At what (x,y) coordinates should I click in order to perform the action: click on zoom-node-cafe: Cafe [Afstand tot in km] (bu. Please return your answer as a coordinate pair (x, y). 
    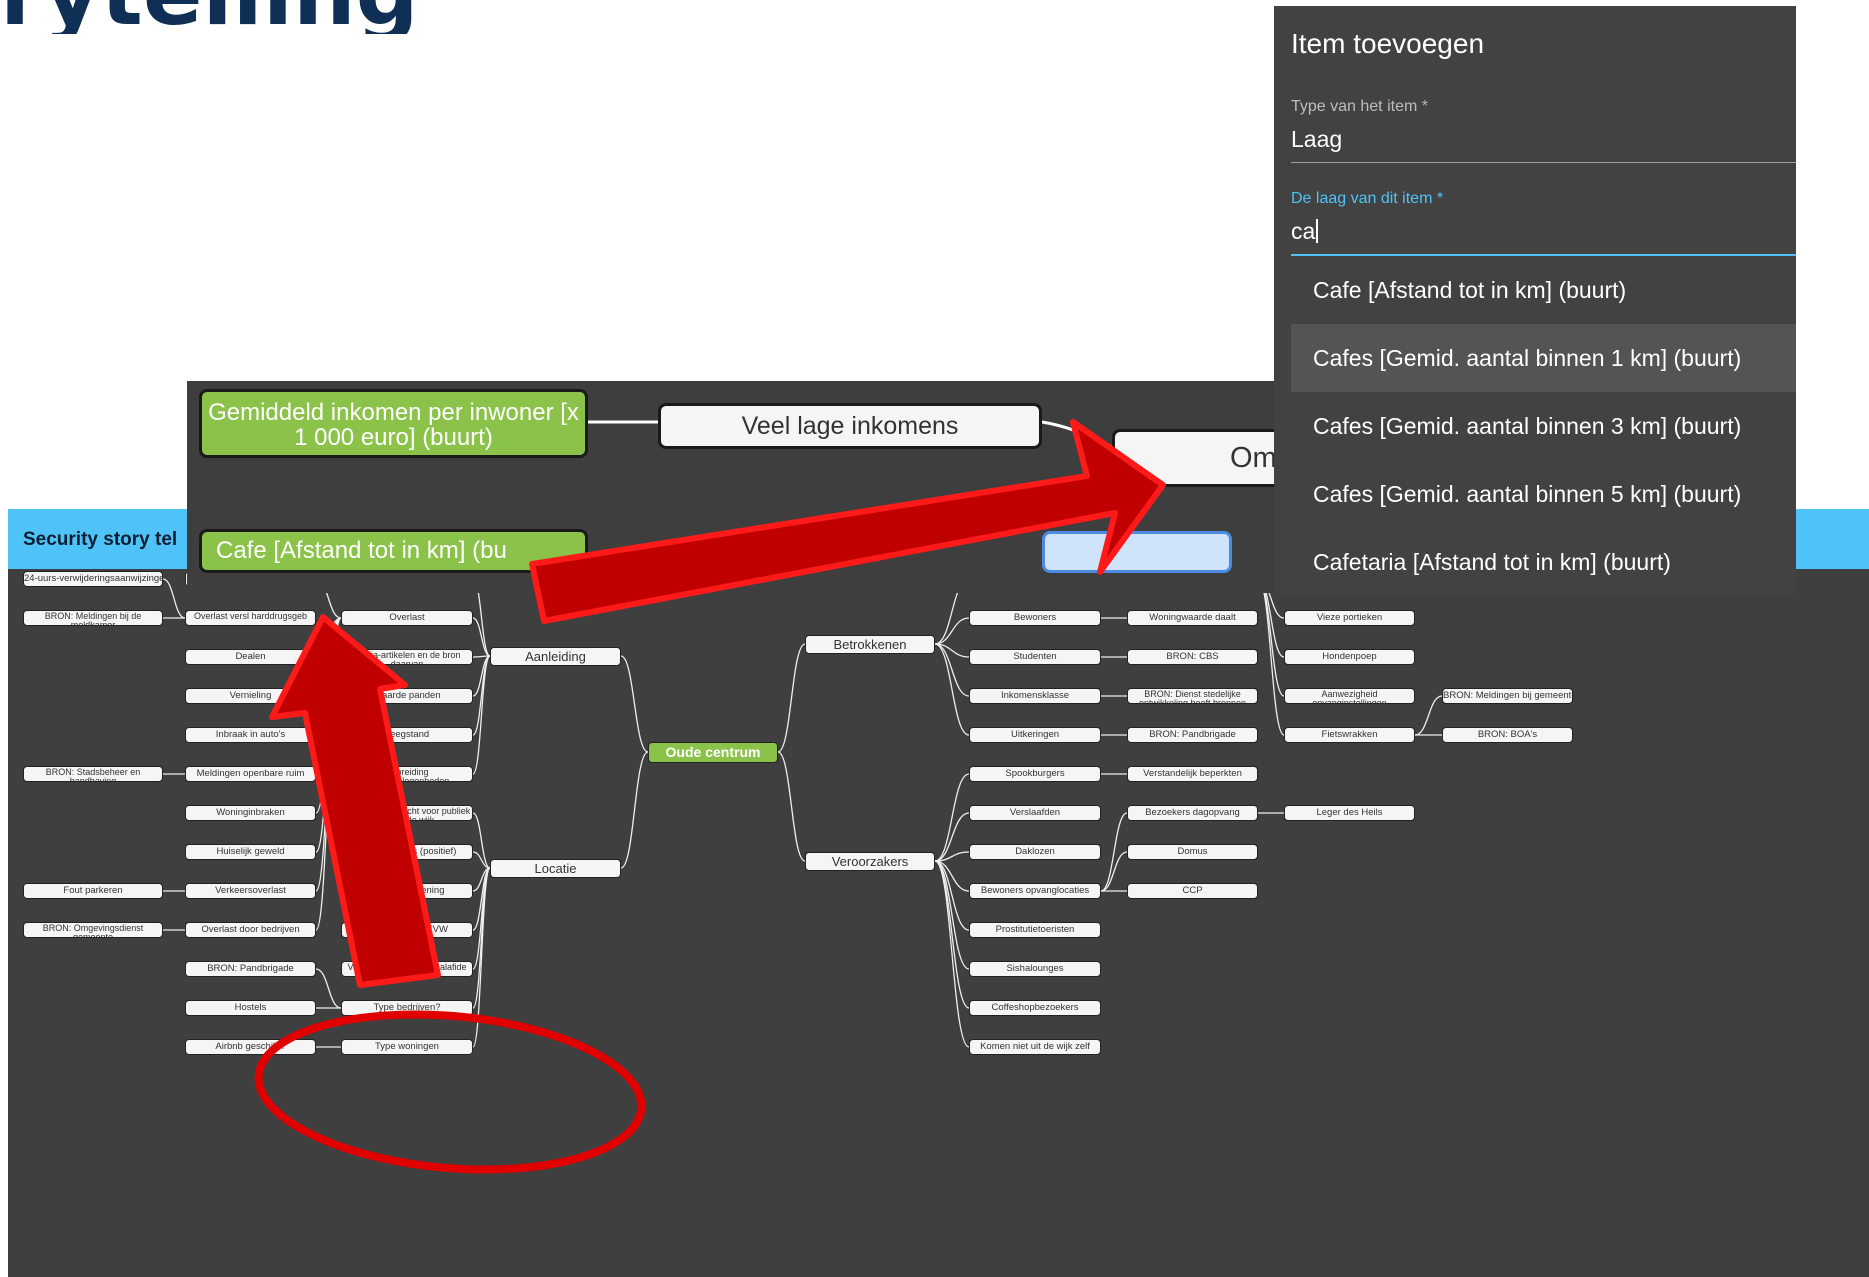
    Looking at the image, I should click on (393, 551).